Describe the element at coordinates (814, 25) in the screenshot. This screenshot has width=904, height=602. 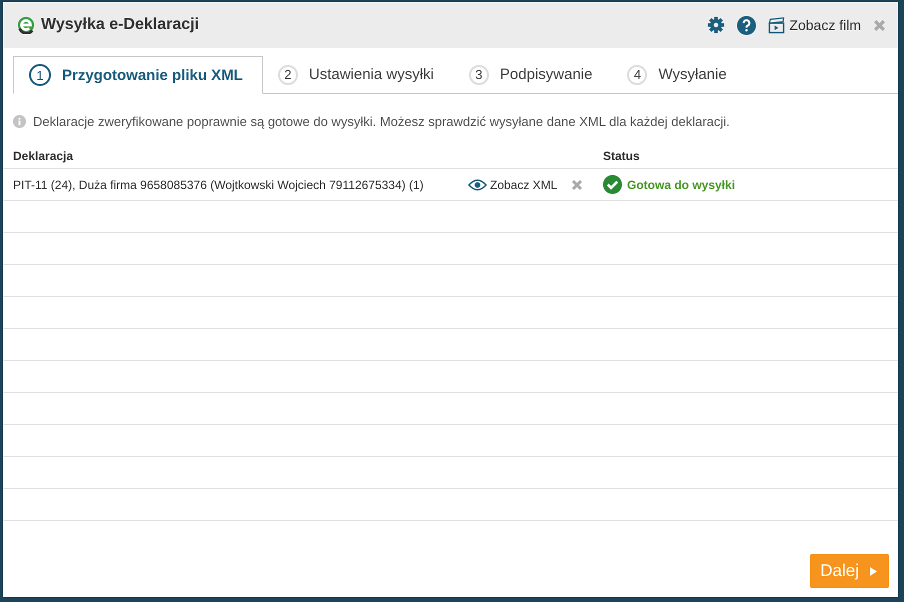
I see `video-link: Zobacz film` at that location.